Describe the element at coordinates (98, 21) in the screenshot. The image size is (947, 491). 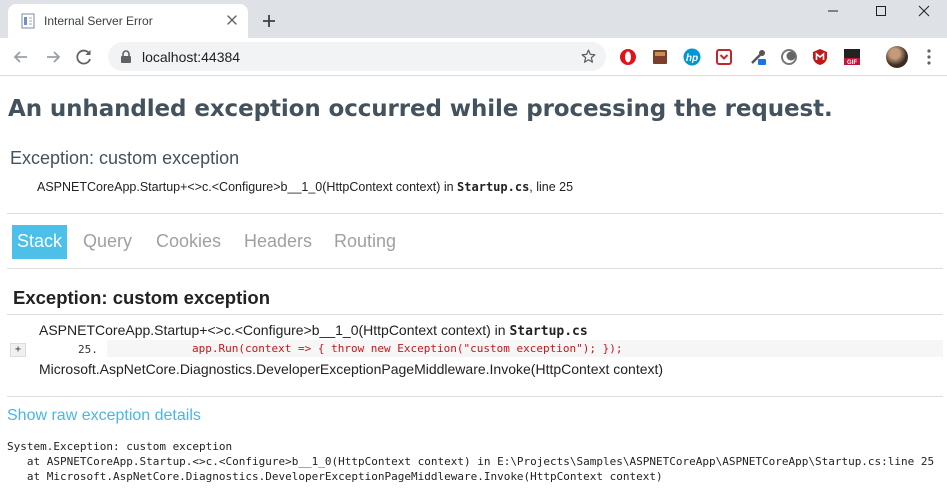
I see `tab-title: Internal Server Error` at that location.